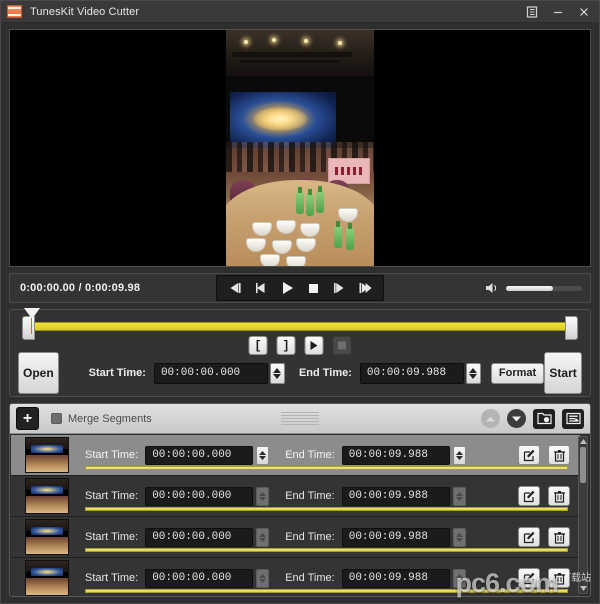 This screenshot has width=600, height=604. What do you see at coordinates (277, 373) in the screenshot?
I see `start-time-stepper` at bounding box center [277, 373].